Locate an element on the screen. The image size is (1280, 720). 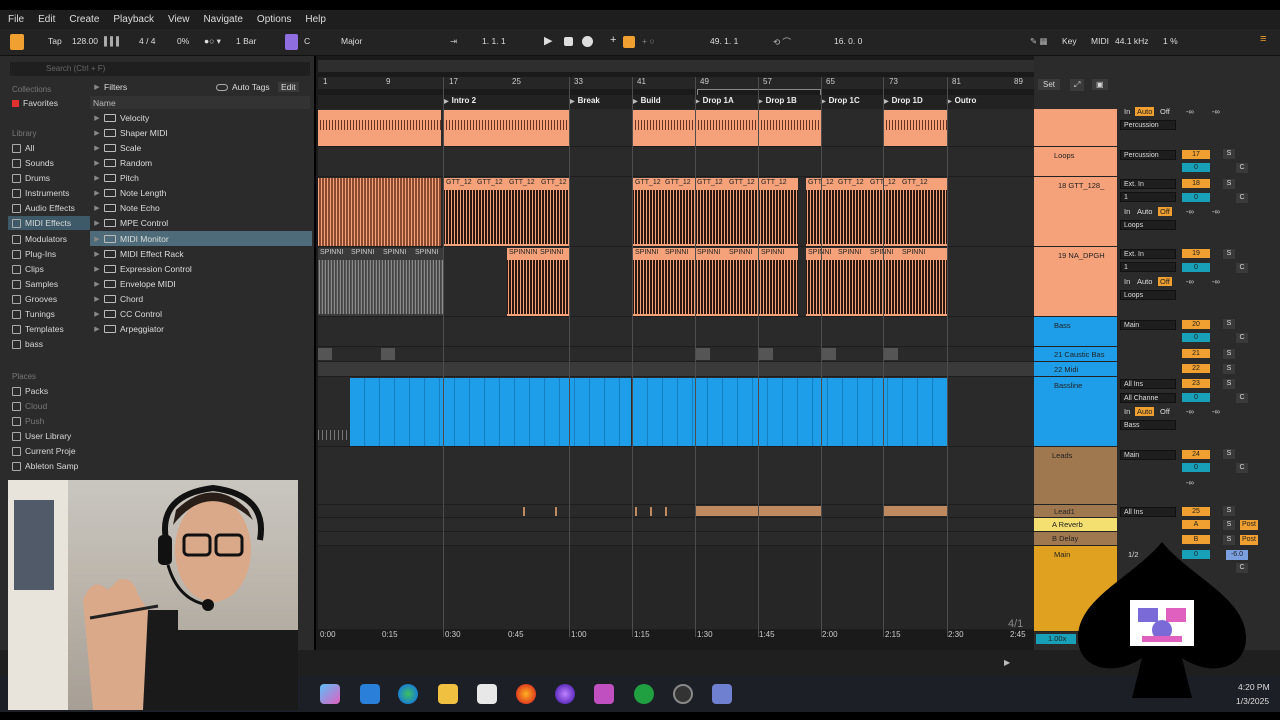
list-item: ▶ Note Echo is located at coordinates (201, 207).